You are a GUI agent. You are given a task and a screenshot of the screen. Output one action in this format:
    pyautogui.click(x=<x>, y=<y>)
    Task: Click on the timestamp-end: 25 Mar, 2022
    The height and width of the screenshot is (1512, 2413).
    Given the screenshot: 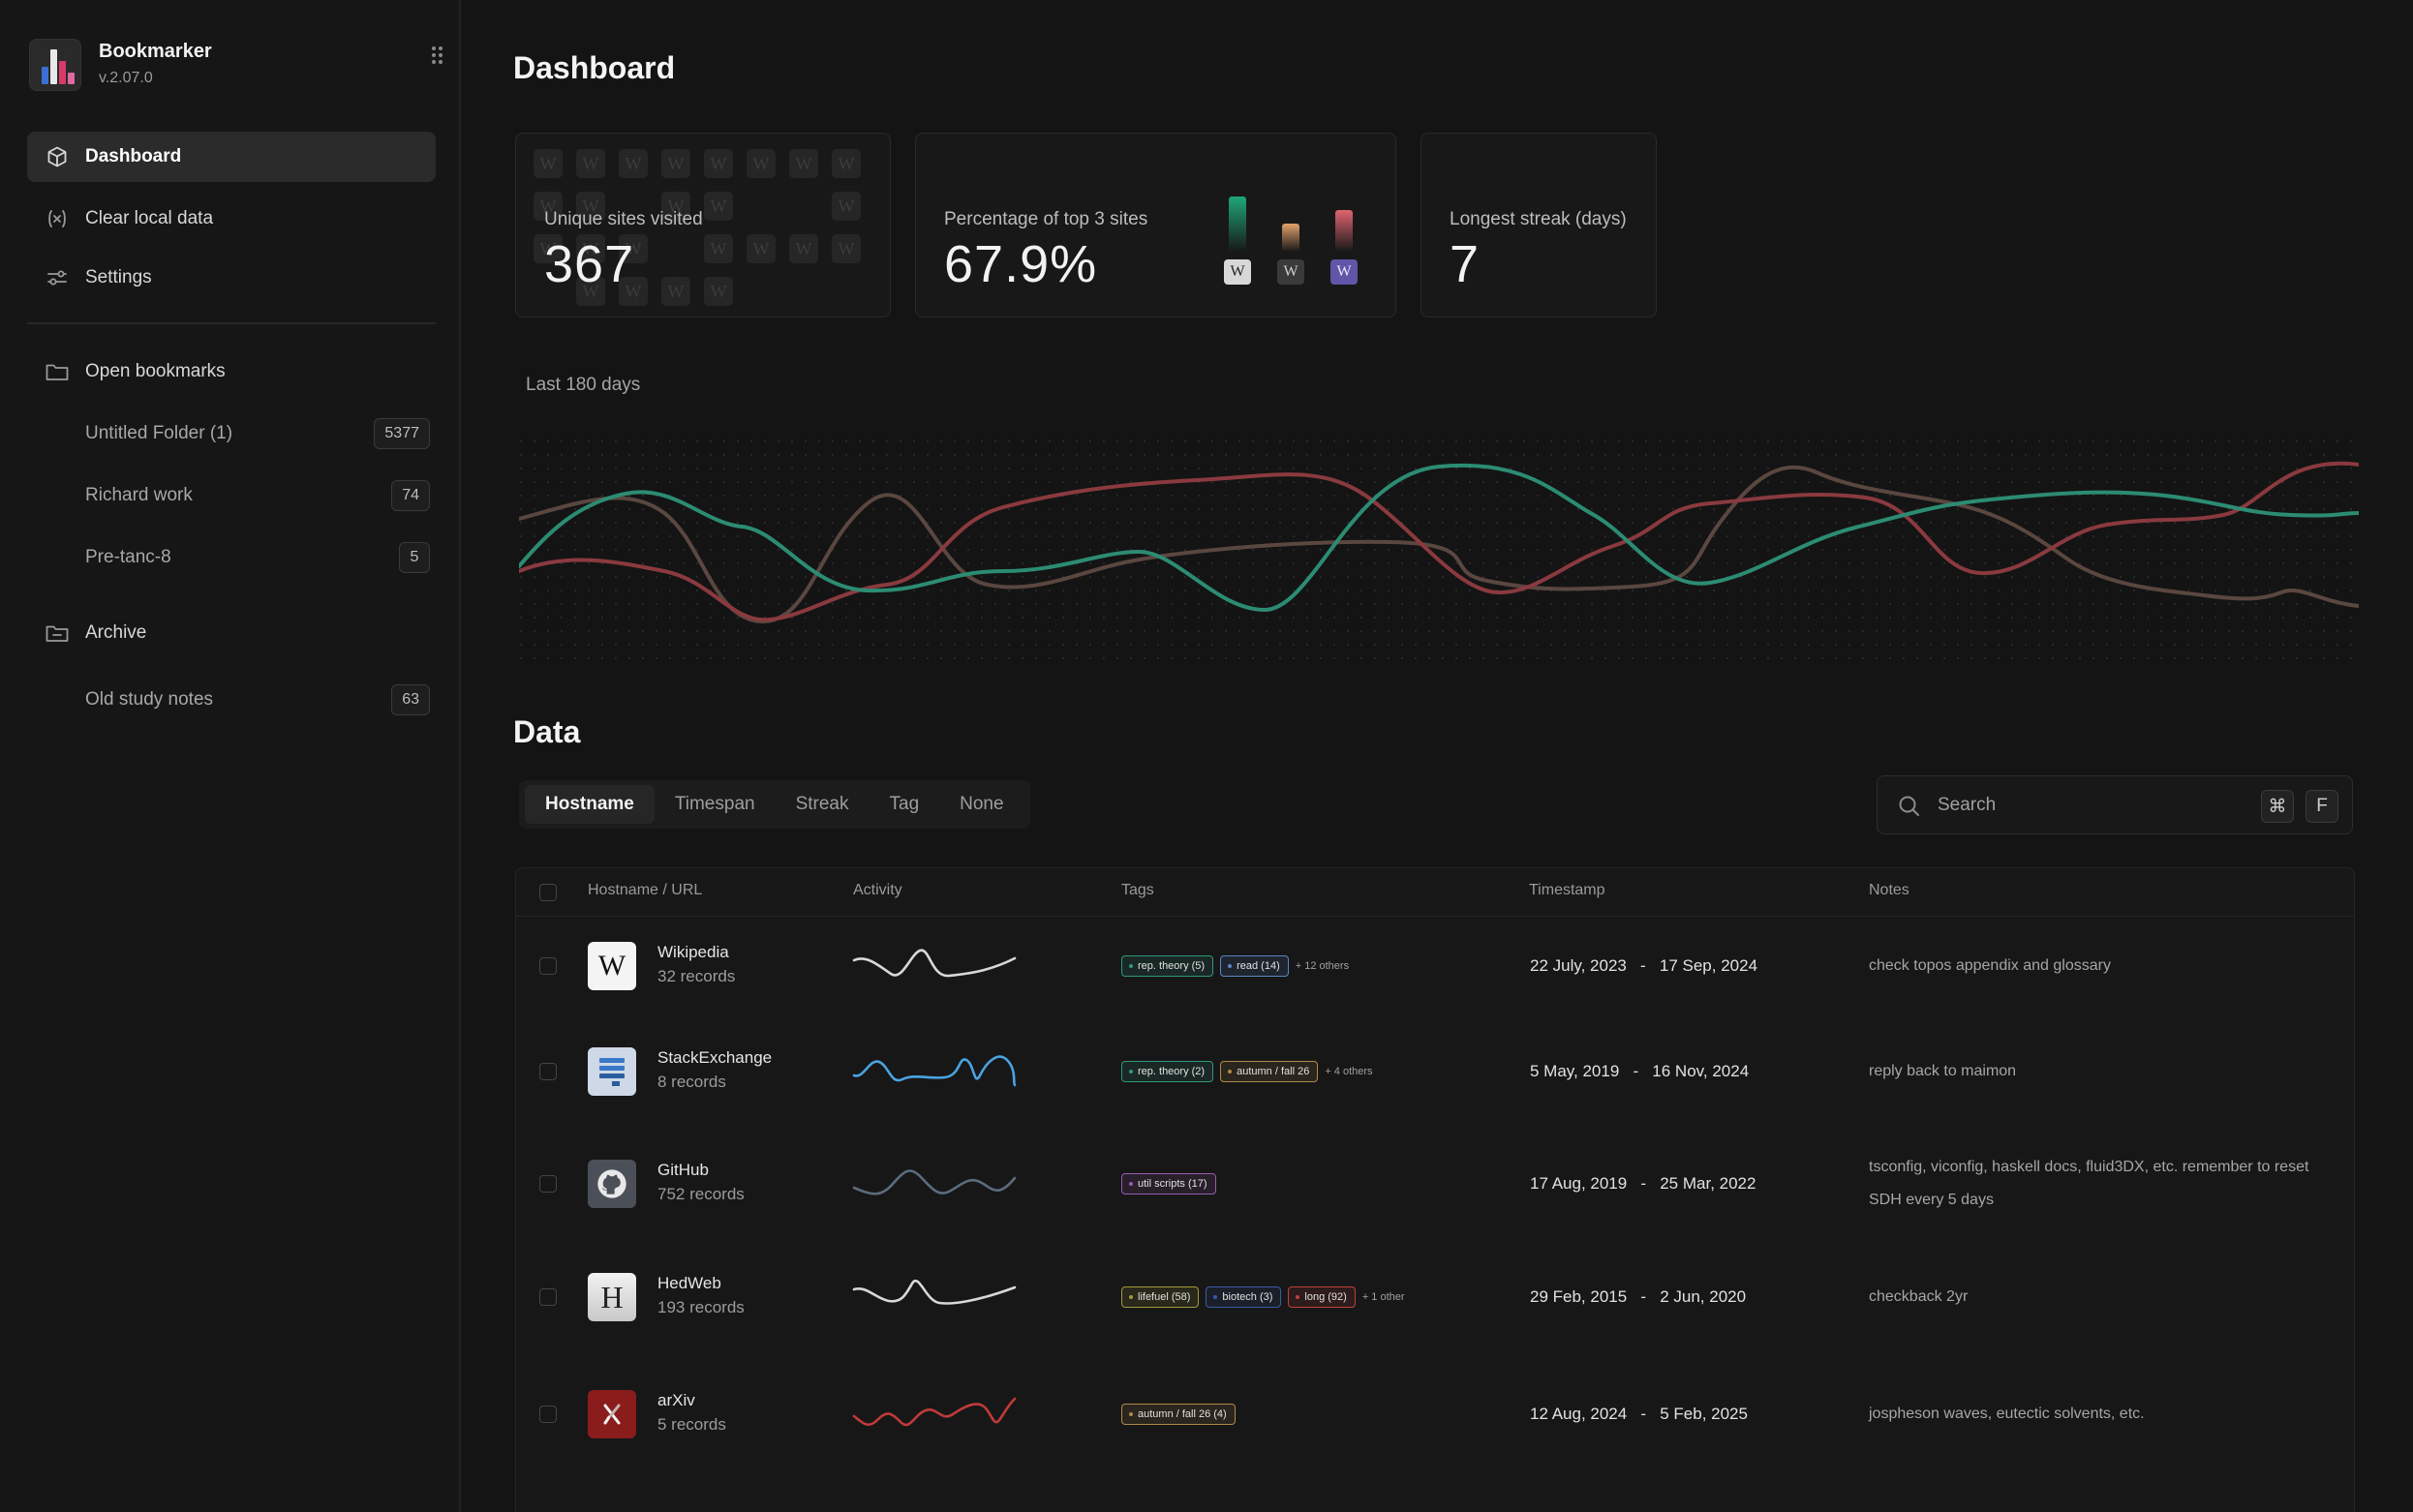 What is the action you would take?
    pyautogui.click(x=1708, y=1183)
    